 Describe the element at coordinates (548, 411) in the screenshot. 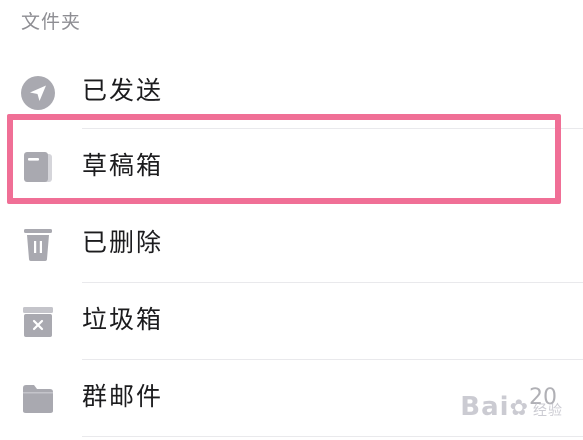

I see `watermark-suffix: 经验` at that location.